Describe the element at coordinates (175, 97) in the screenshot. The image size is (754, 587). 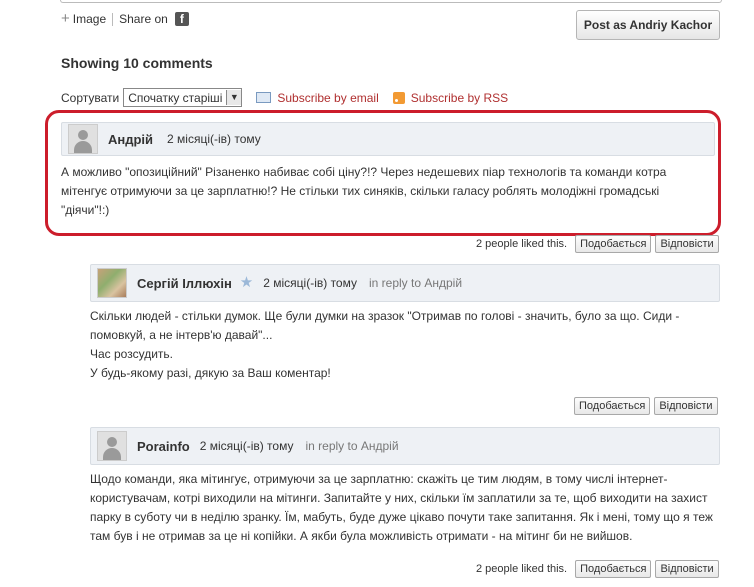
I see `sort-select-value: Спочатку старіші` at that location.